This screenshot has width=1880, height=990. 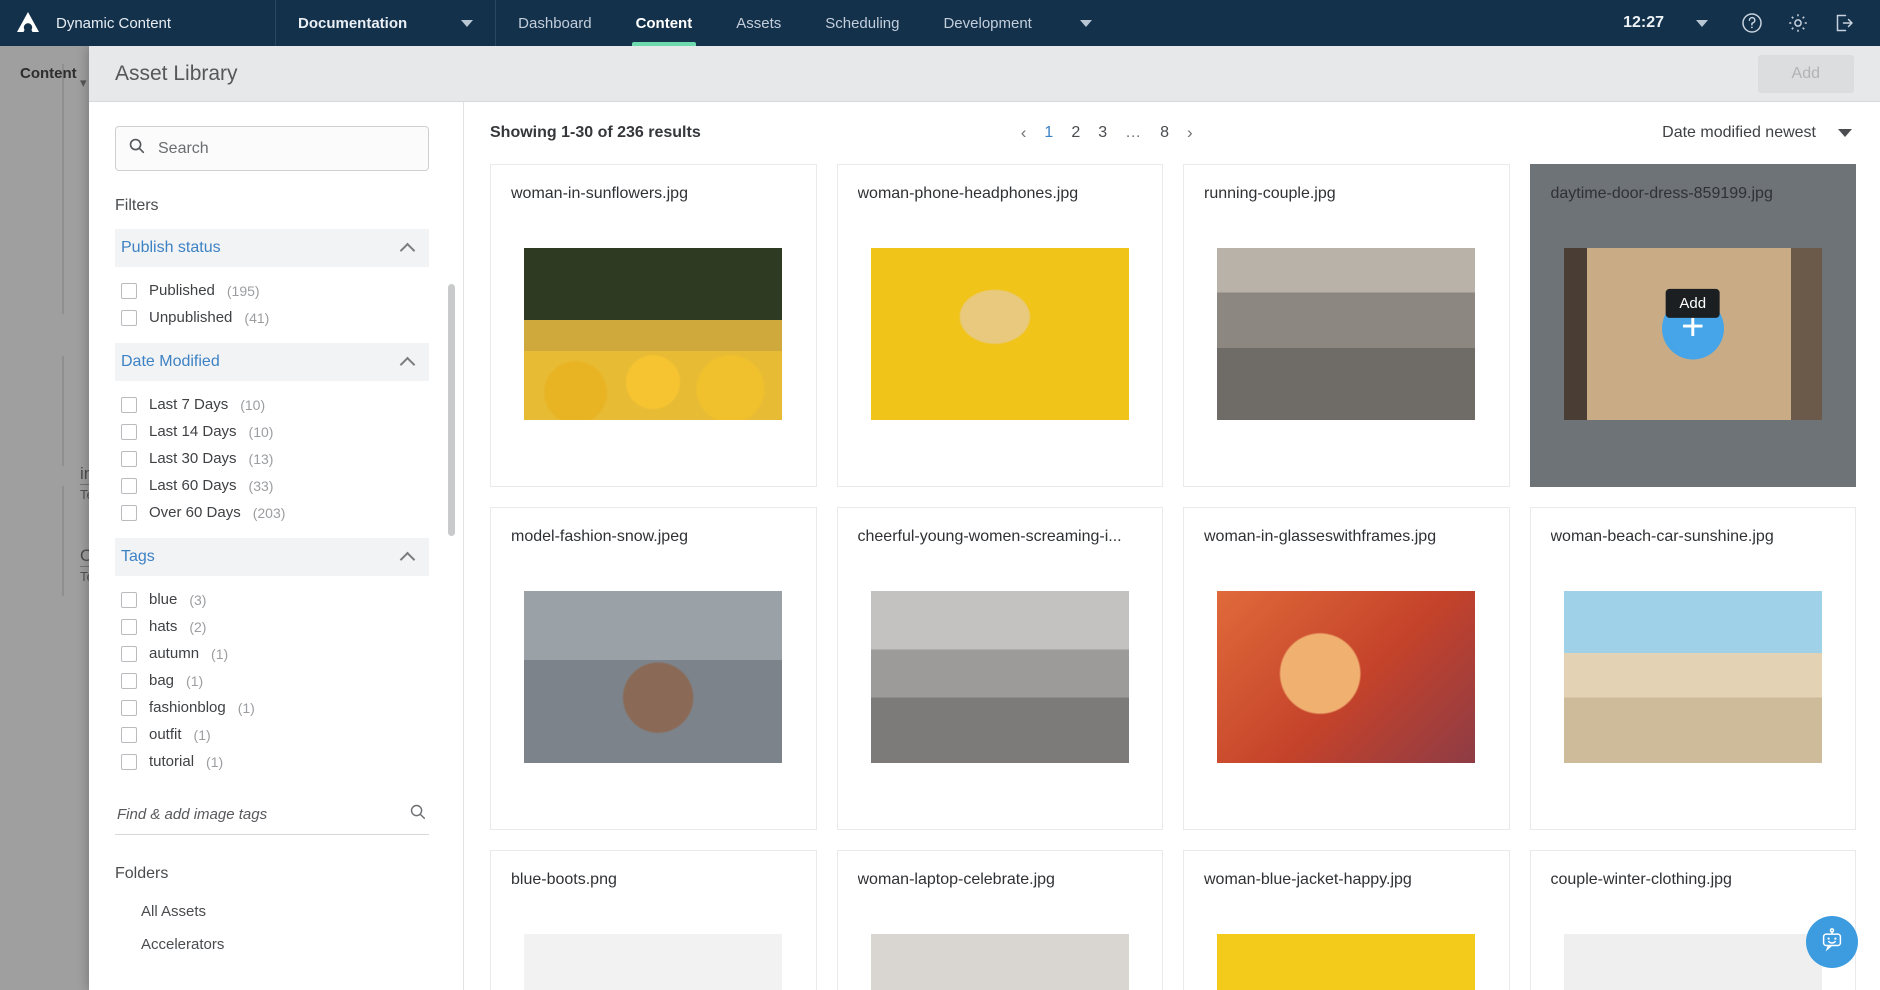 I want to click on chevron-right-icon: ›, so click(x=1190, y=133).